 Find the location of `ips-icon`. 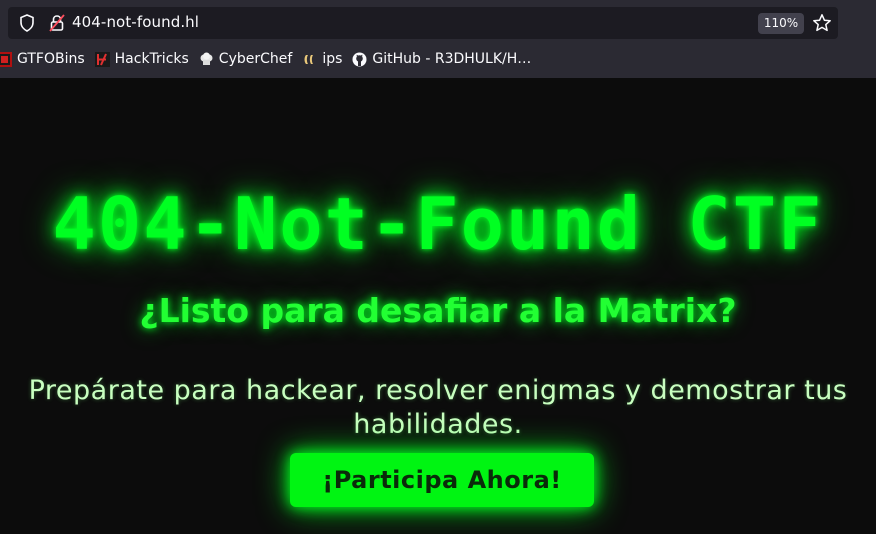

ips-icon is located at coordinates (309, 59).